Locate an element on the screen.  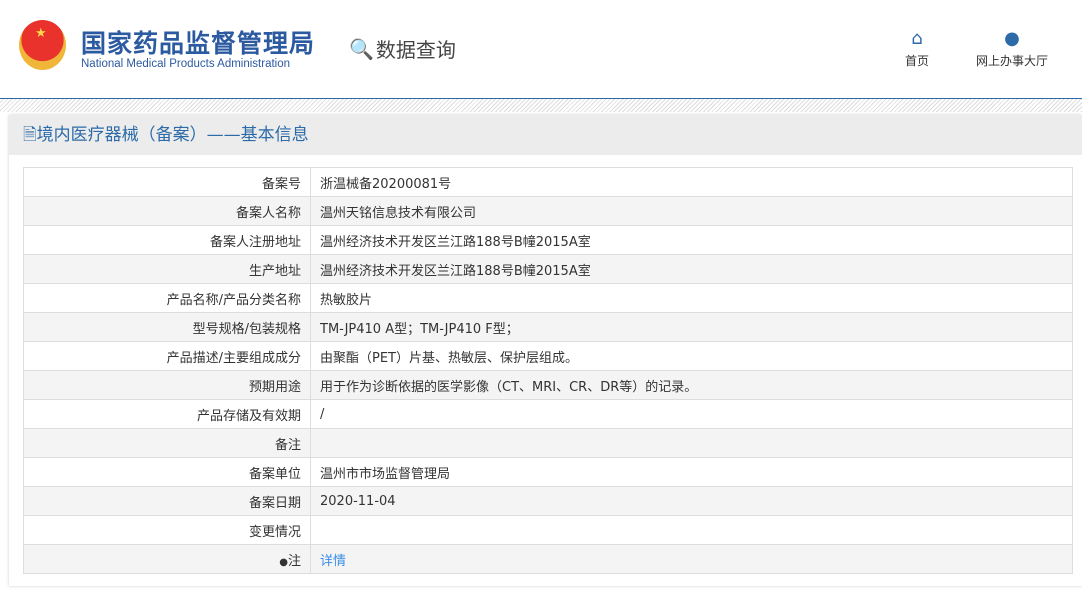
table-row: 备案号 浙温械备20200081号 is located at coordinates (548, 182).